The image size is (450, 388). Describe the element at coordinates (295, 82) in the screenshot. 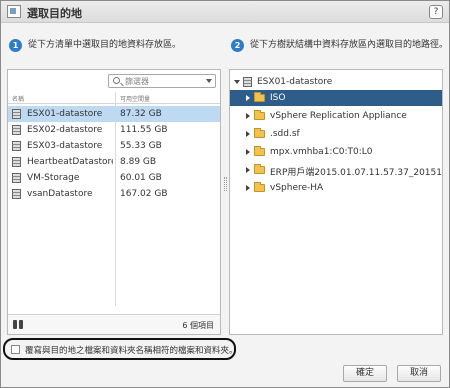

I see `tree-root-label: ESX01-datastore` at that location.